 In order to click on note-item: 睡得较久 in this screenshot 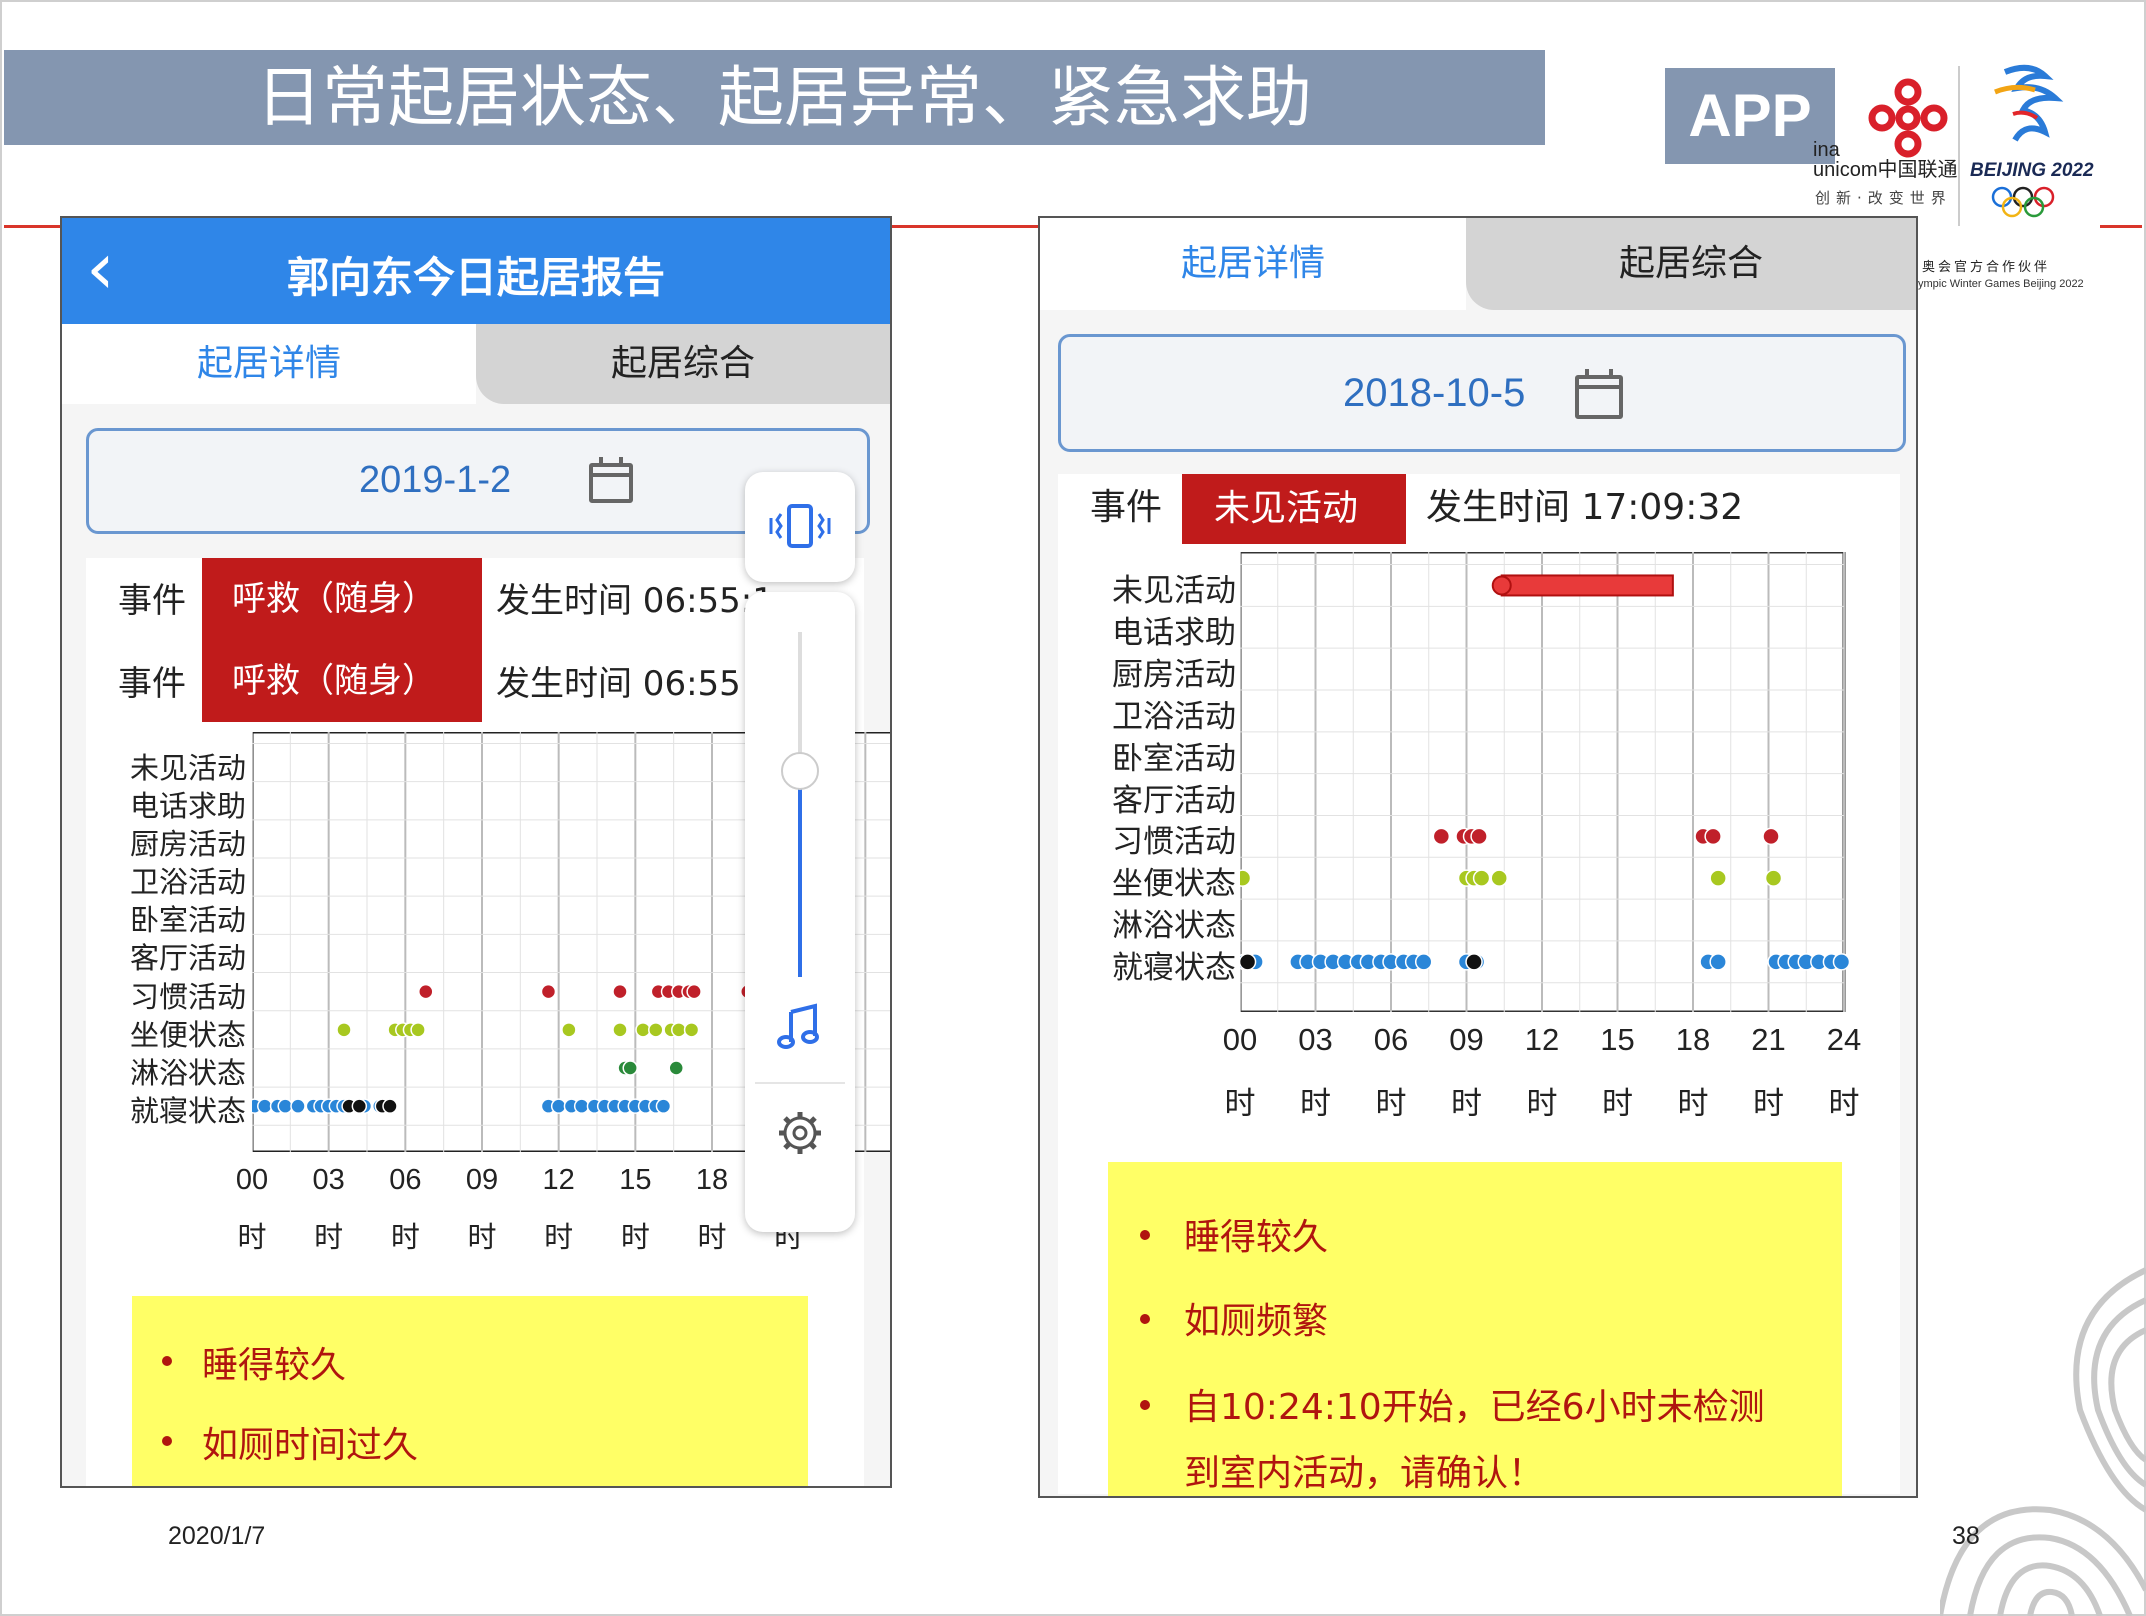, I will do `click(274, 1365)`.